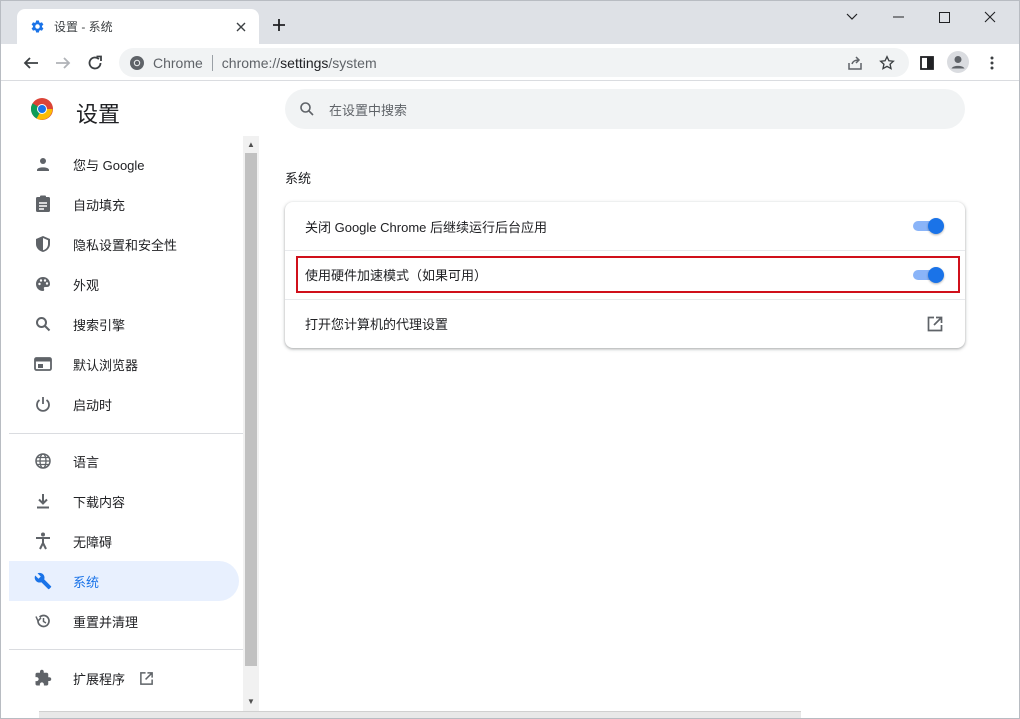 The height and width of the screenshot is (719, 1020). Describe the element at coordinates (86, 285) in the screenshot. I see `sidebar-item-label: 外观` at that location.